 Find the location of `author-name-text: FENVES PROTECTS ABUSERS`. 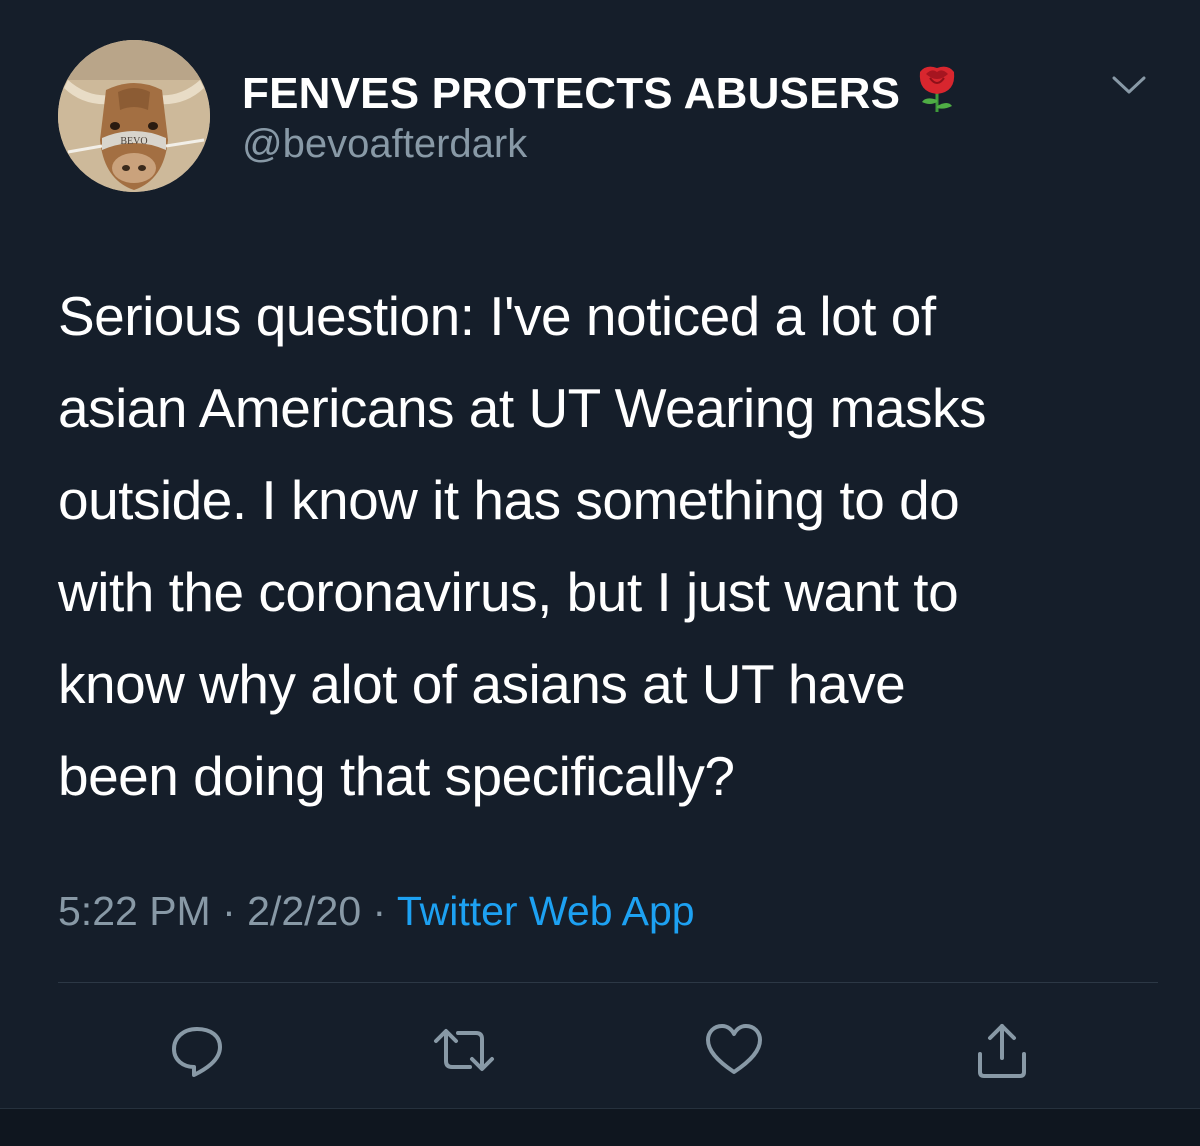

author-name-text: FENVES PROTECTS ABUSERS is located at coordinates (571, 93).